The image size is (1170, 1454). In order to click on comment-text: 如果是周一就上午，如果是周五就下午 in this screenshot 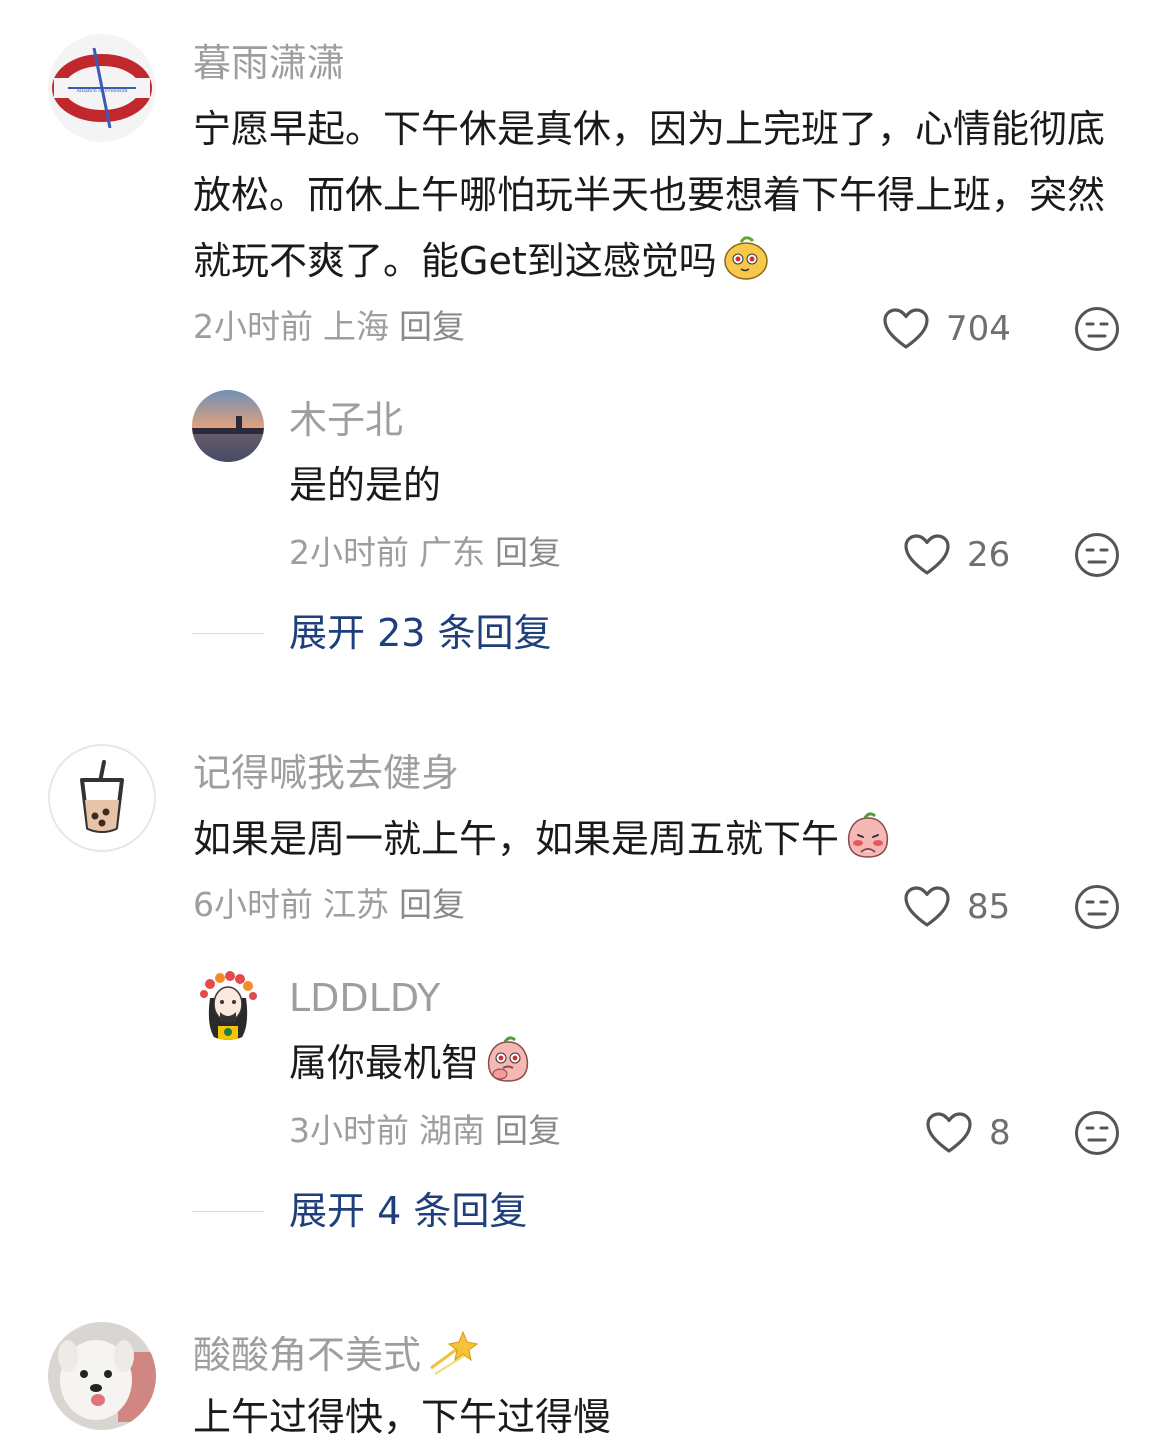, I will do `click(658, 839)`.